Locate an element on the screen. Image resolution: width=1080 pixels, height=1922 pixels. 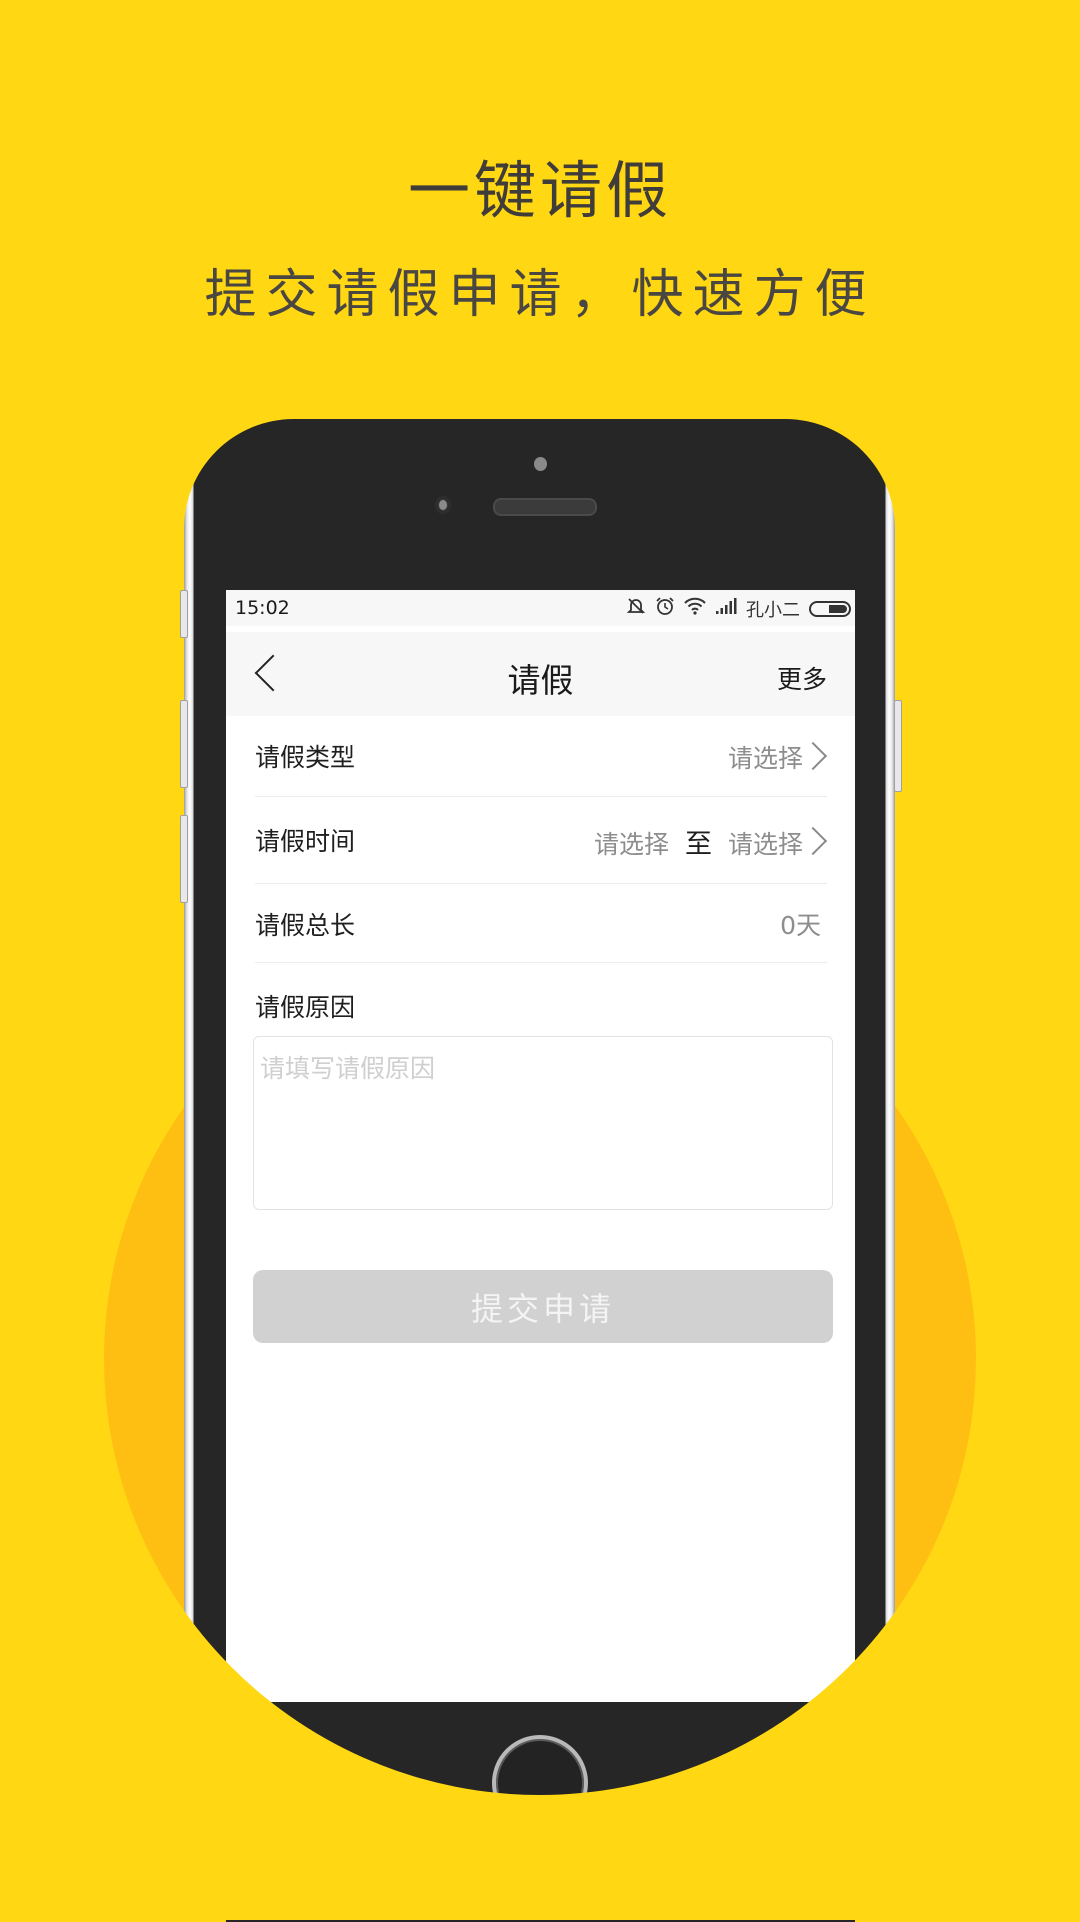
phone-sensor is located at coordinates (540, 464).